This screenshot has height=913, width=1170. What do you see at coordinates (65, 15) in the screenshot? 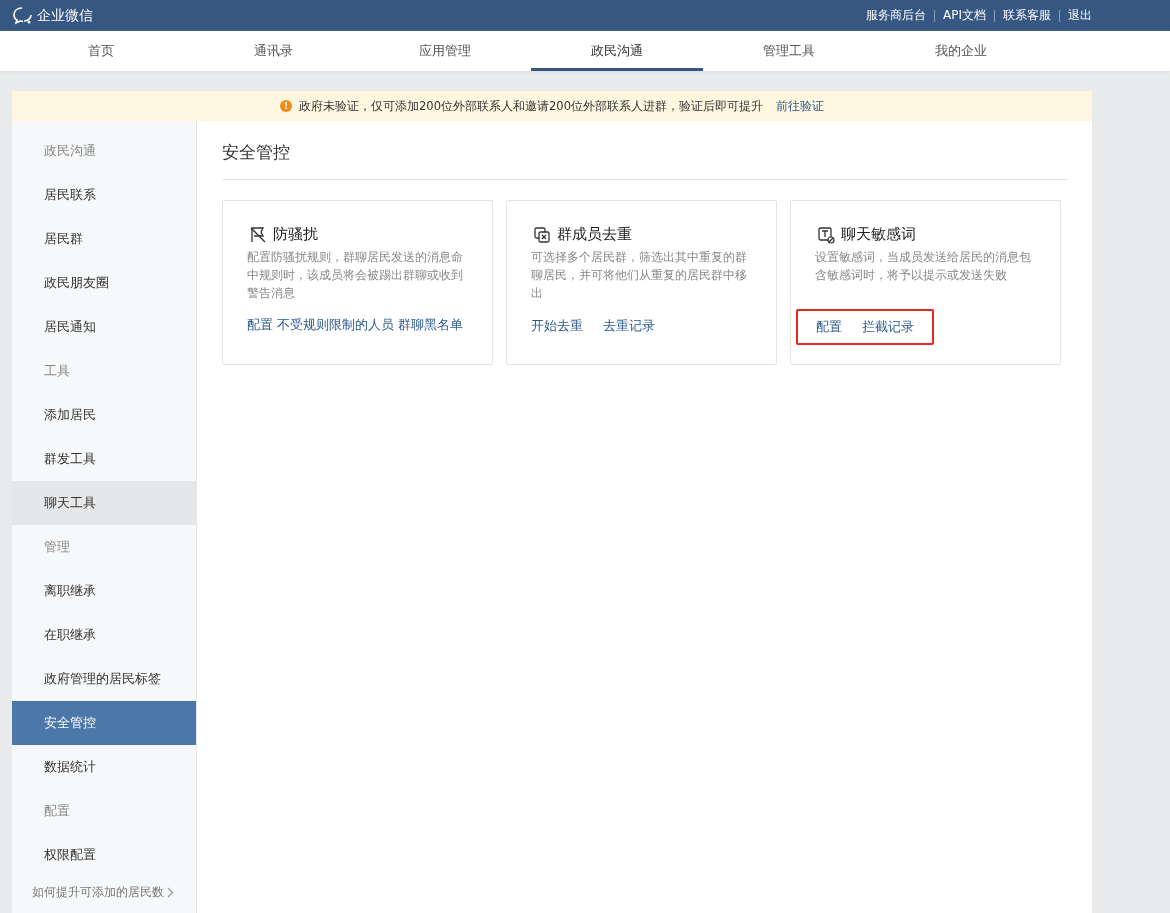
I see `logo-text: 企业微信` at bounding box center [65, 15].